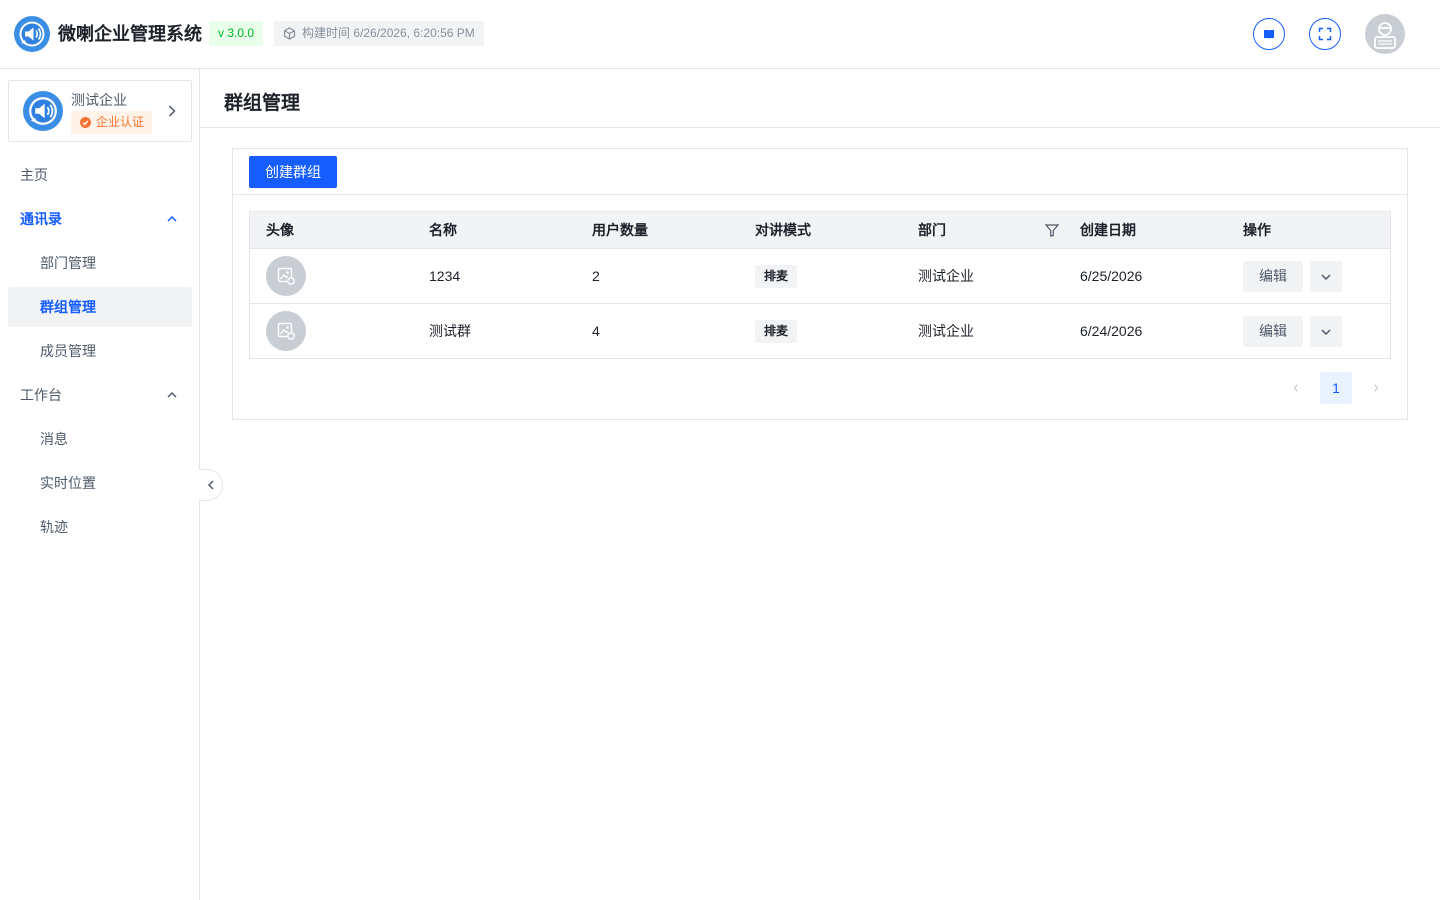 This screenshot has width=1440, height=900. Describe the element at coordinates (85, 122) in the screenshot. I see `verified-check-icon` at that location.